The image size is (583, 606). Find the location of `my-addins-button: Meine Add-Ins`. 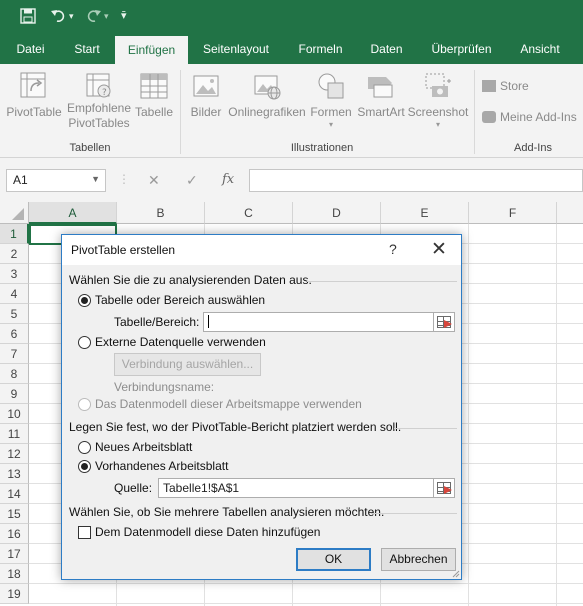

my-addins-button: Meine Add-Ins is located at coordinates (529, 117).